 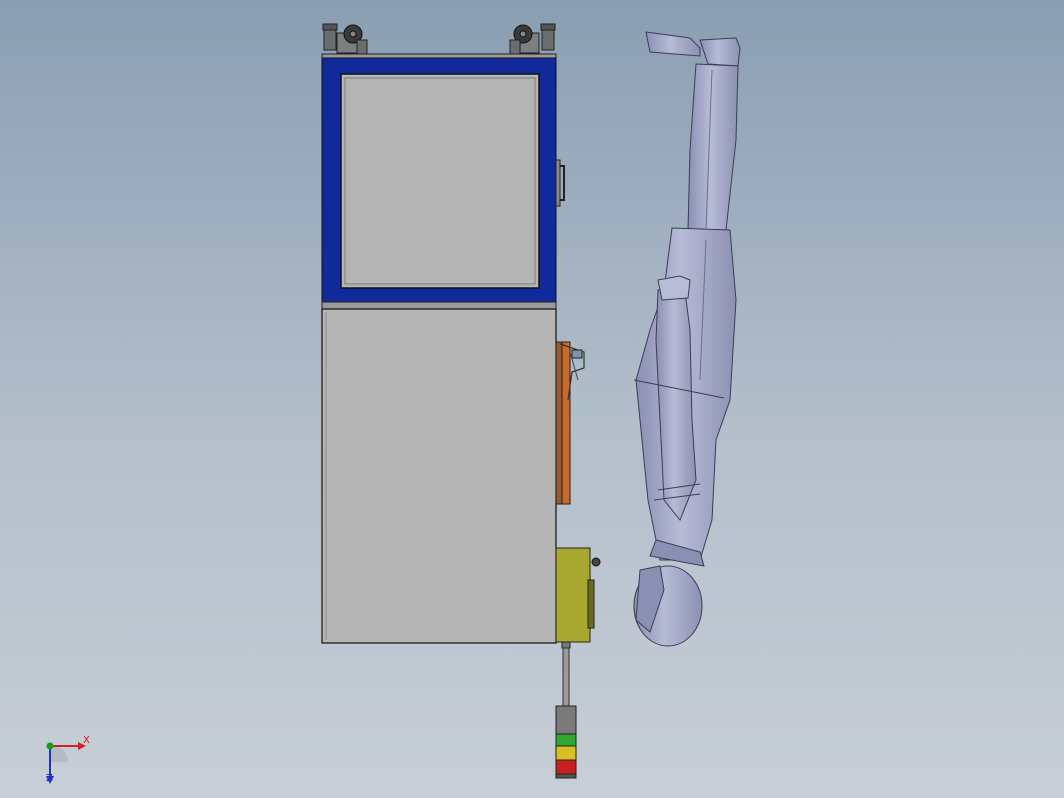 What do you see at coordinates (570, 423) in the screenshot?
I see `side-bracket` at bounding box center [570, 423].